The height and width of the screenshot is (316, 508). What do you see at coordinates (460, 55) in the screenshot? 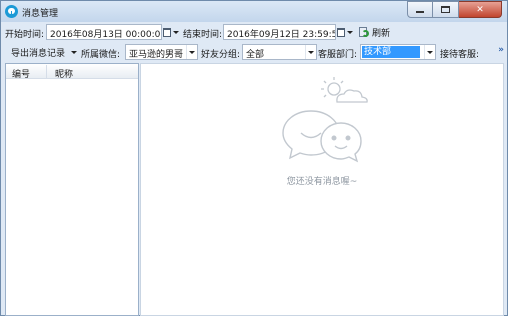
I see `agent-label: 接待客服:` at bounding box center [460, 55].